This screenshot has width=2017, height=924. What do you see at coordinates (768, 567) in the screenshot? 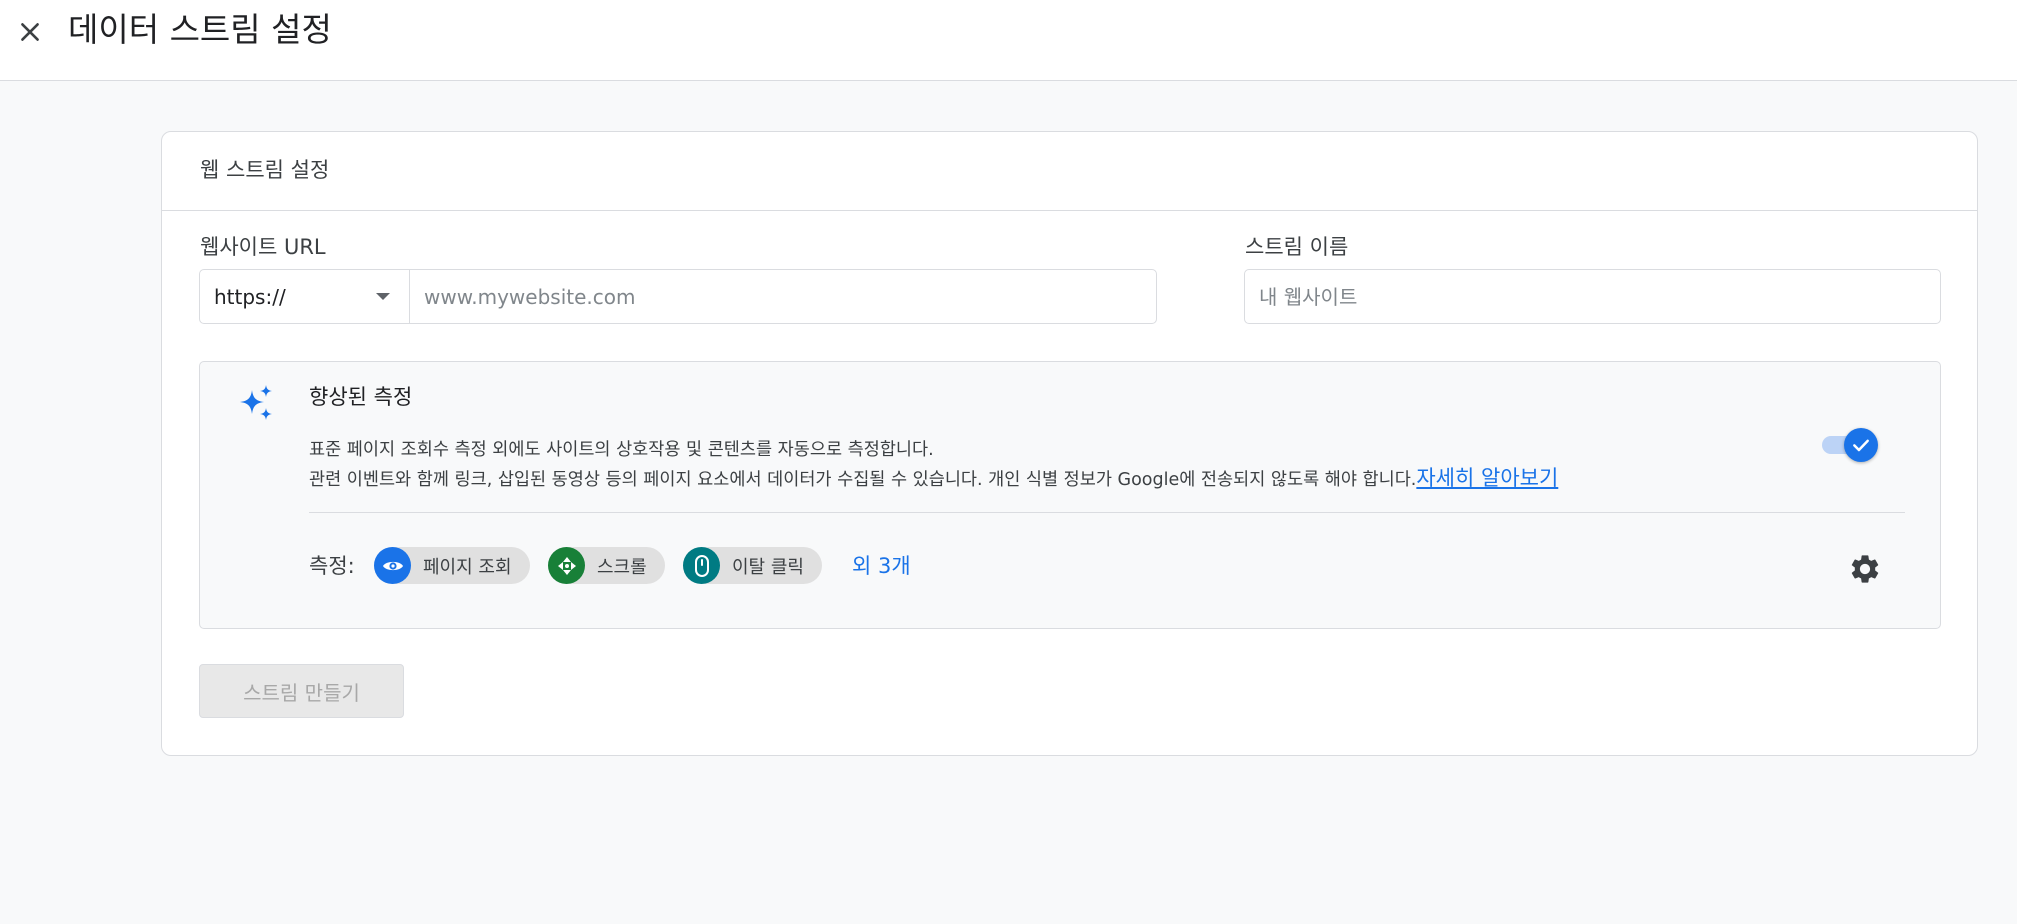
I see `chip-label: 이탈 클릭` at bounding box center [768, 567].